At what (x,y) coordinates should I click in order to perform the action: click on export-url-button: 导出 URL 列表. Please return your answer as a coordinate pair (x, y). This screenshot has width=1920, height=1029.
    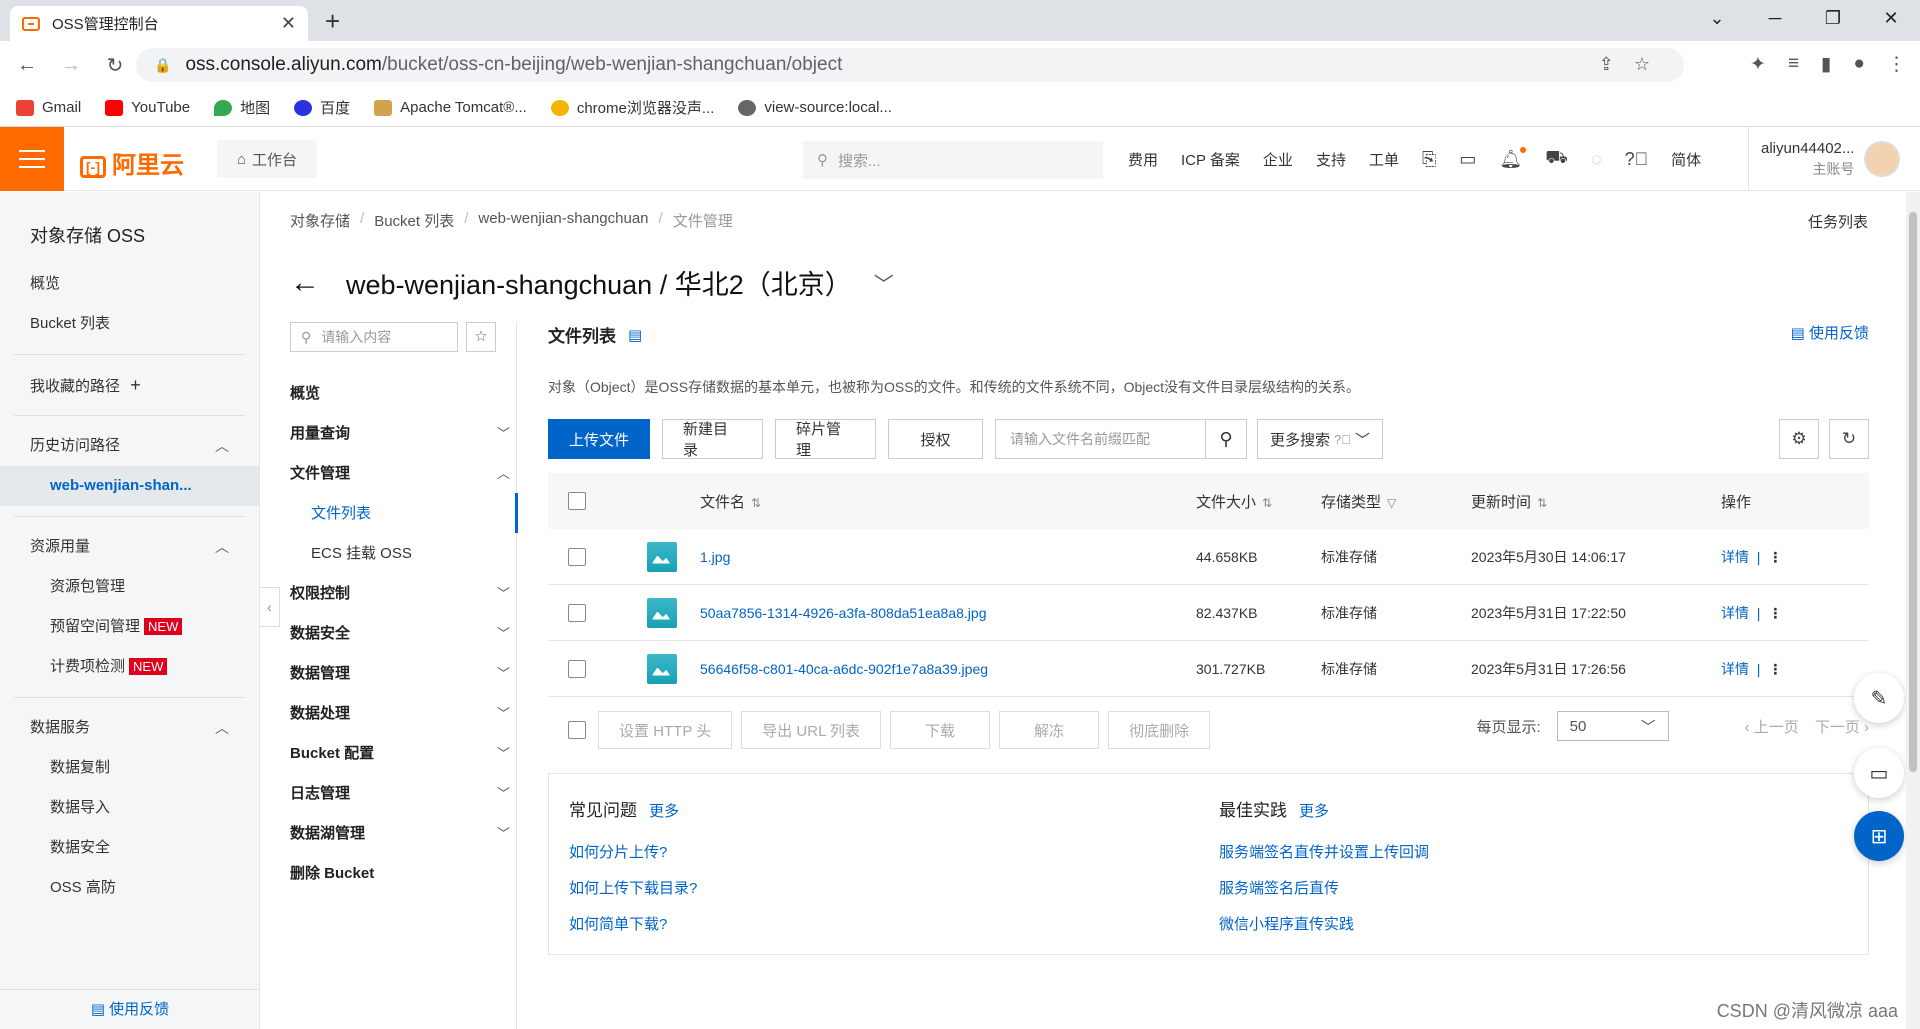
    Looking at the image, I should click on (811, 730).